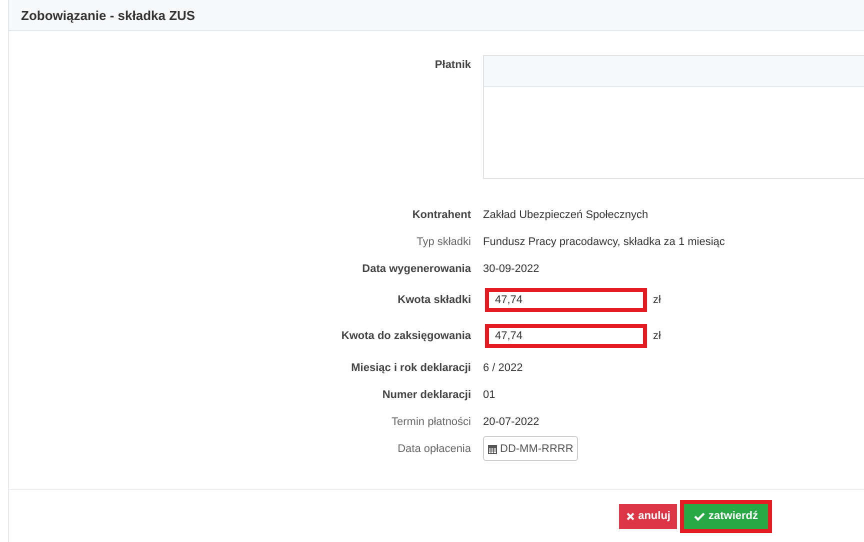  I want to click on field-label: Termin płatności, so click(430, 422).